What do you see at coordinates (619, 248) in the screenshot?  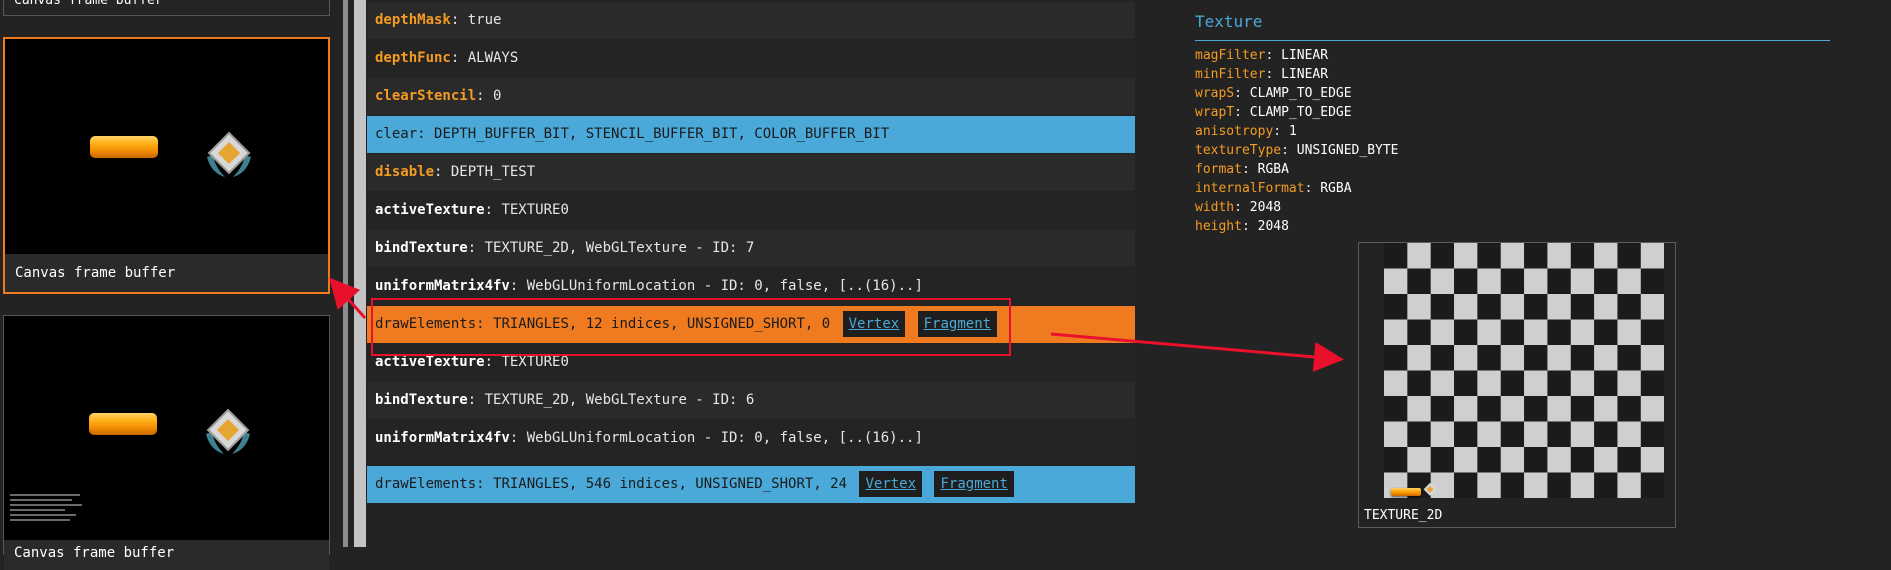 I see `command-args: TEXTURE_2D, WebGLTexture - ID: 7` at bounding box center [619, 248].